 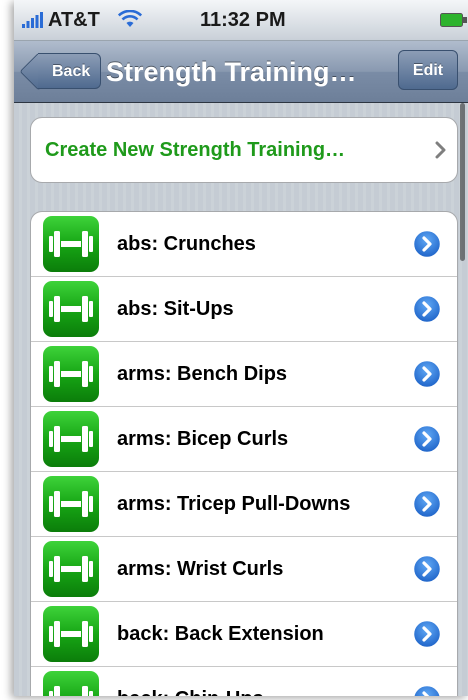 What do you see at coordinates (74, 20) in the screenshot?
I see `carrier-name: AT&T` at bounding box center [74, 20].